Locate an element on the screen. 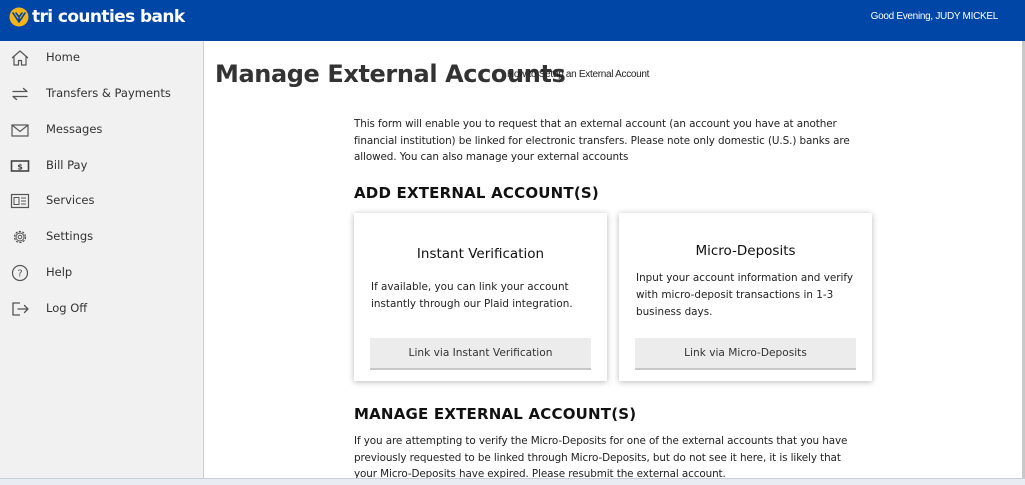 The width and height of the screenshot is (1025, 485). sidebar-item-label: Home is located at coordinates (63, 57).